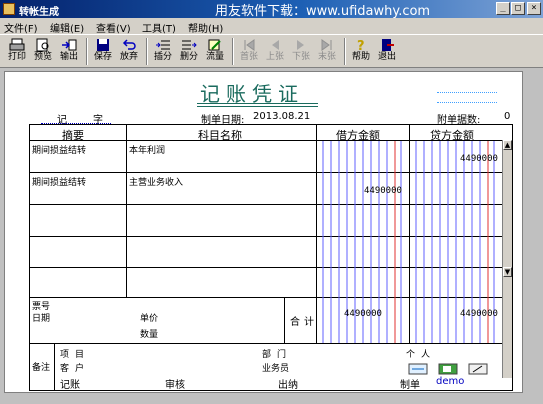  What do you see at coordinates (159, 27) in the screenshot?
I see `menu-tools: 工具(T)` at bounding box center [159, 27].